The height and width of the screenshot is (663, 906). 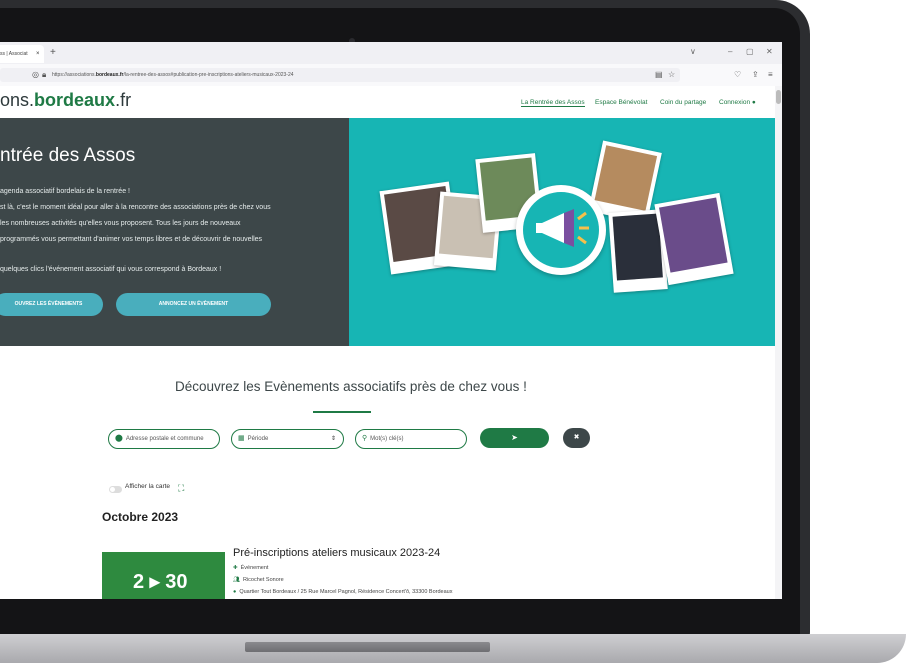 I want to click on announce-event-button: ANNONCEZ UN ÉVÈNEMENT, so click(x=193, y=304).